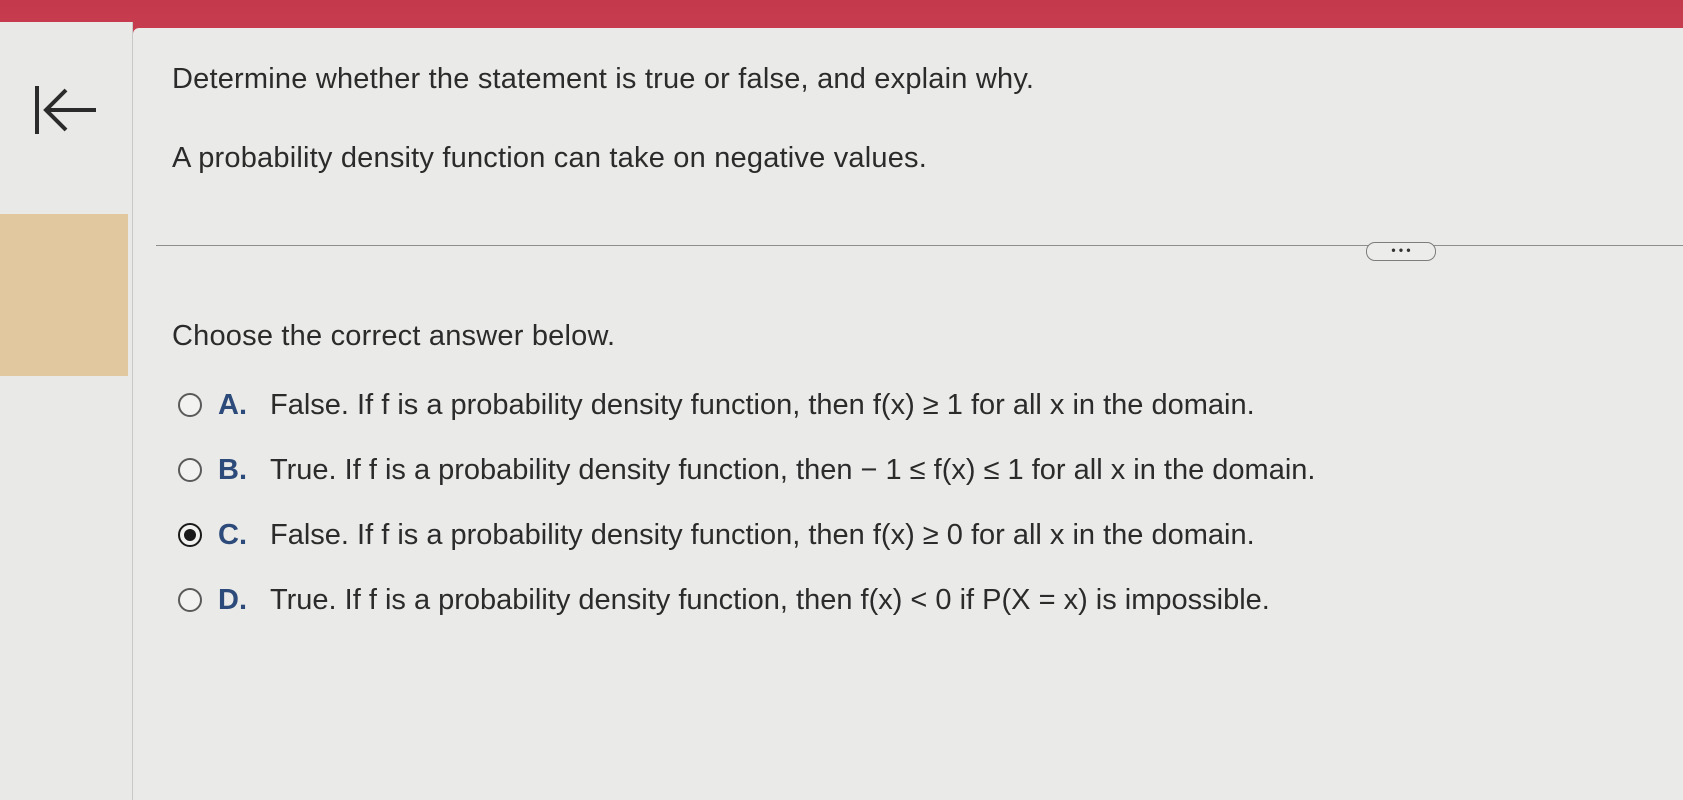 The image size is (1683, 800). Describe the element at coordinates (232, 534) in the screenshot. I see `option-letter: C.` at that location.